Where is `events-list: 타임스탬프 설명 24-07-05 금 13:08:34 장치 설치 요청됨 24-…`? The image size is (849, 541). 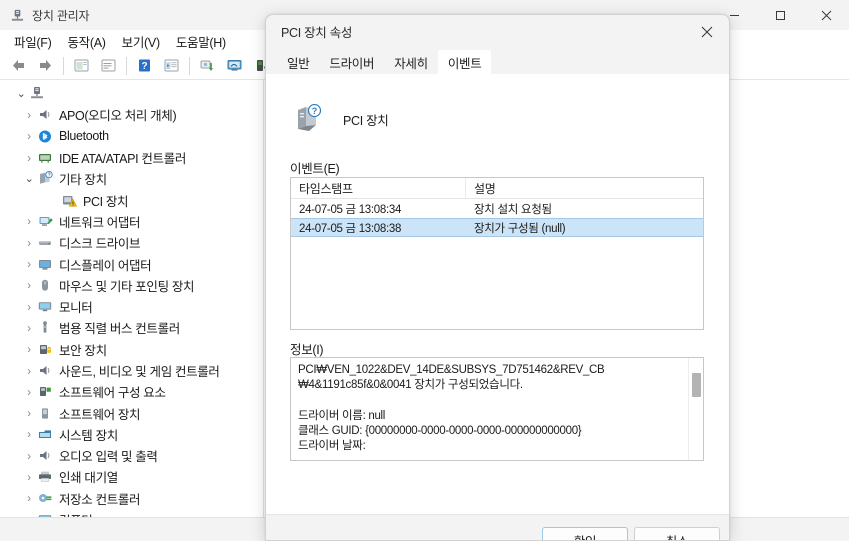 events-list: 타임스탬프 설명 24-07-05 금 13:08:34 장치 설치 요청됨 24-… is located at coordinates (497, 253).